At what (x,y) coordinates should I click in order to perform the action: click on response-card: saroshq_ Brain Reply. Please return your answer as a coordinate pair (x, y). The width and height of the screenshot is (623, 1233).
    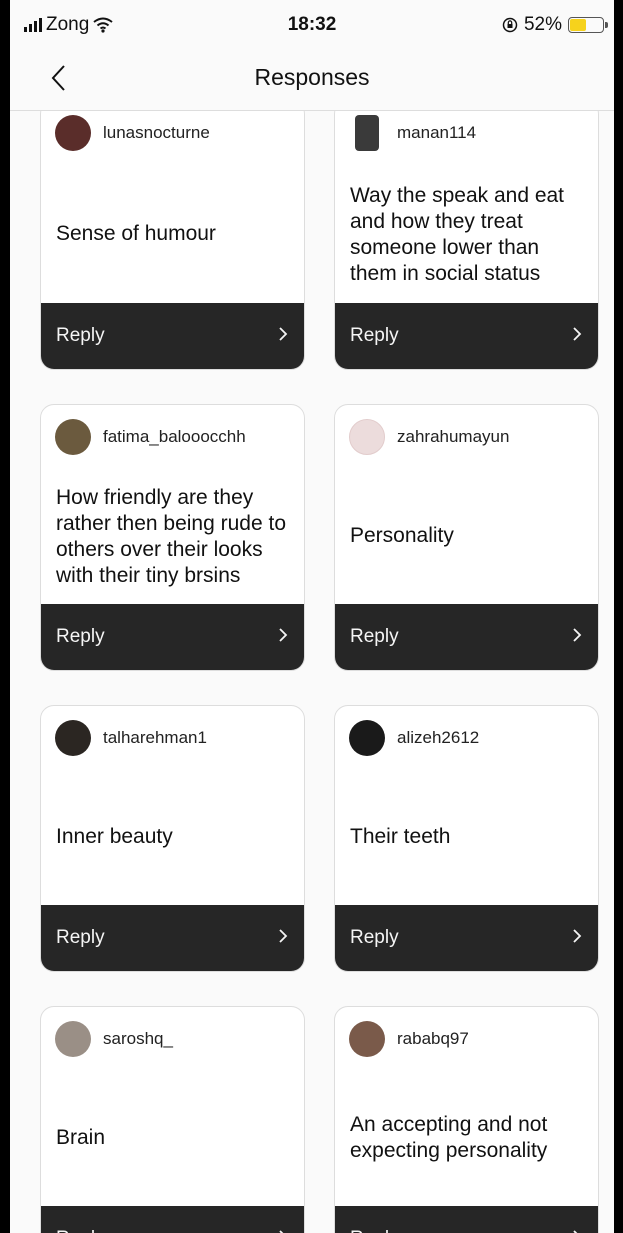
    Looking at the image, I should click on (172, 1119).